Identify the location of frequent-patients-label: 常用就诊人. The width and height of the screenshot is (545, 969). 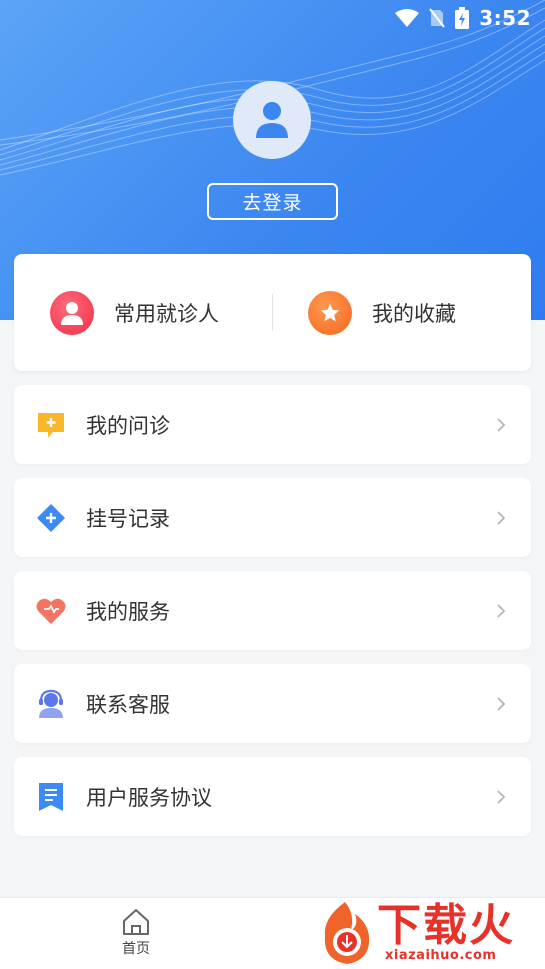
(166, 313).